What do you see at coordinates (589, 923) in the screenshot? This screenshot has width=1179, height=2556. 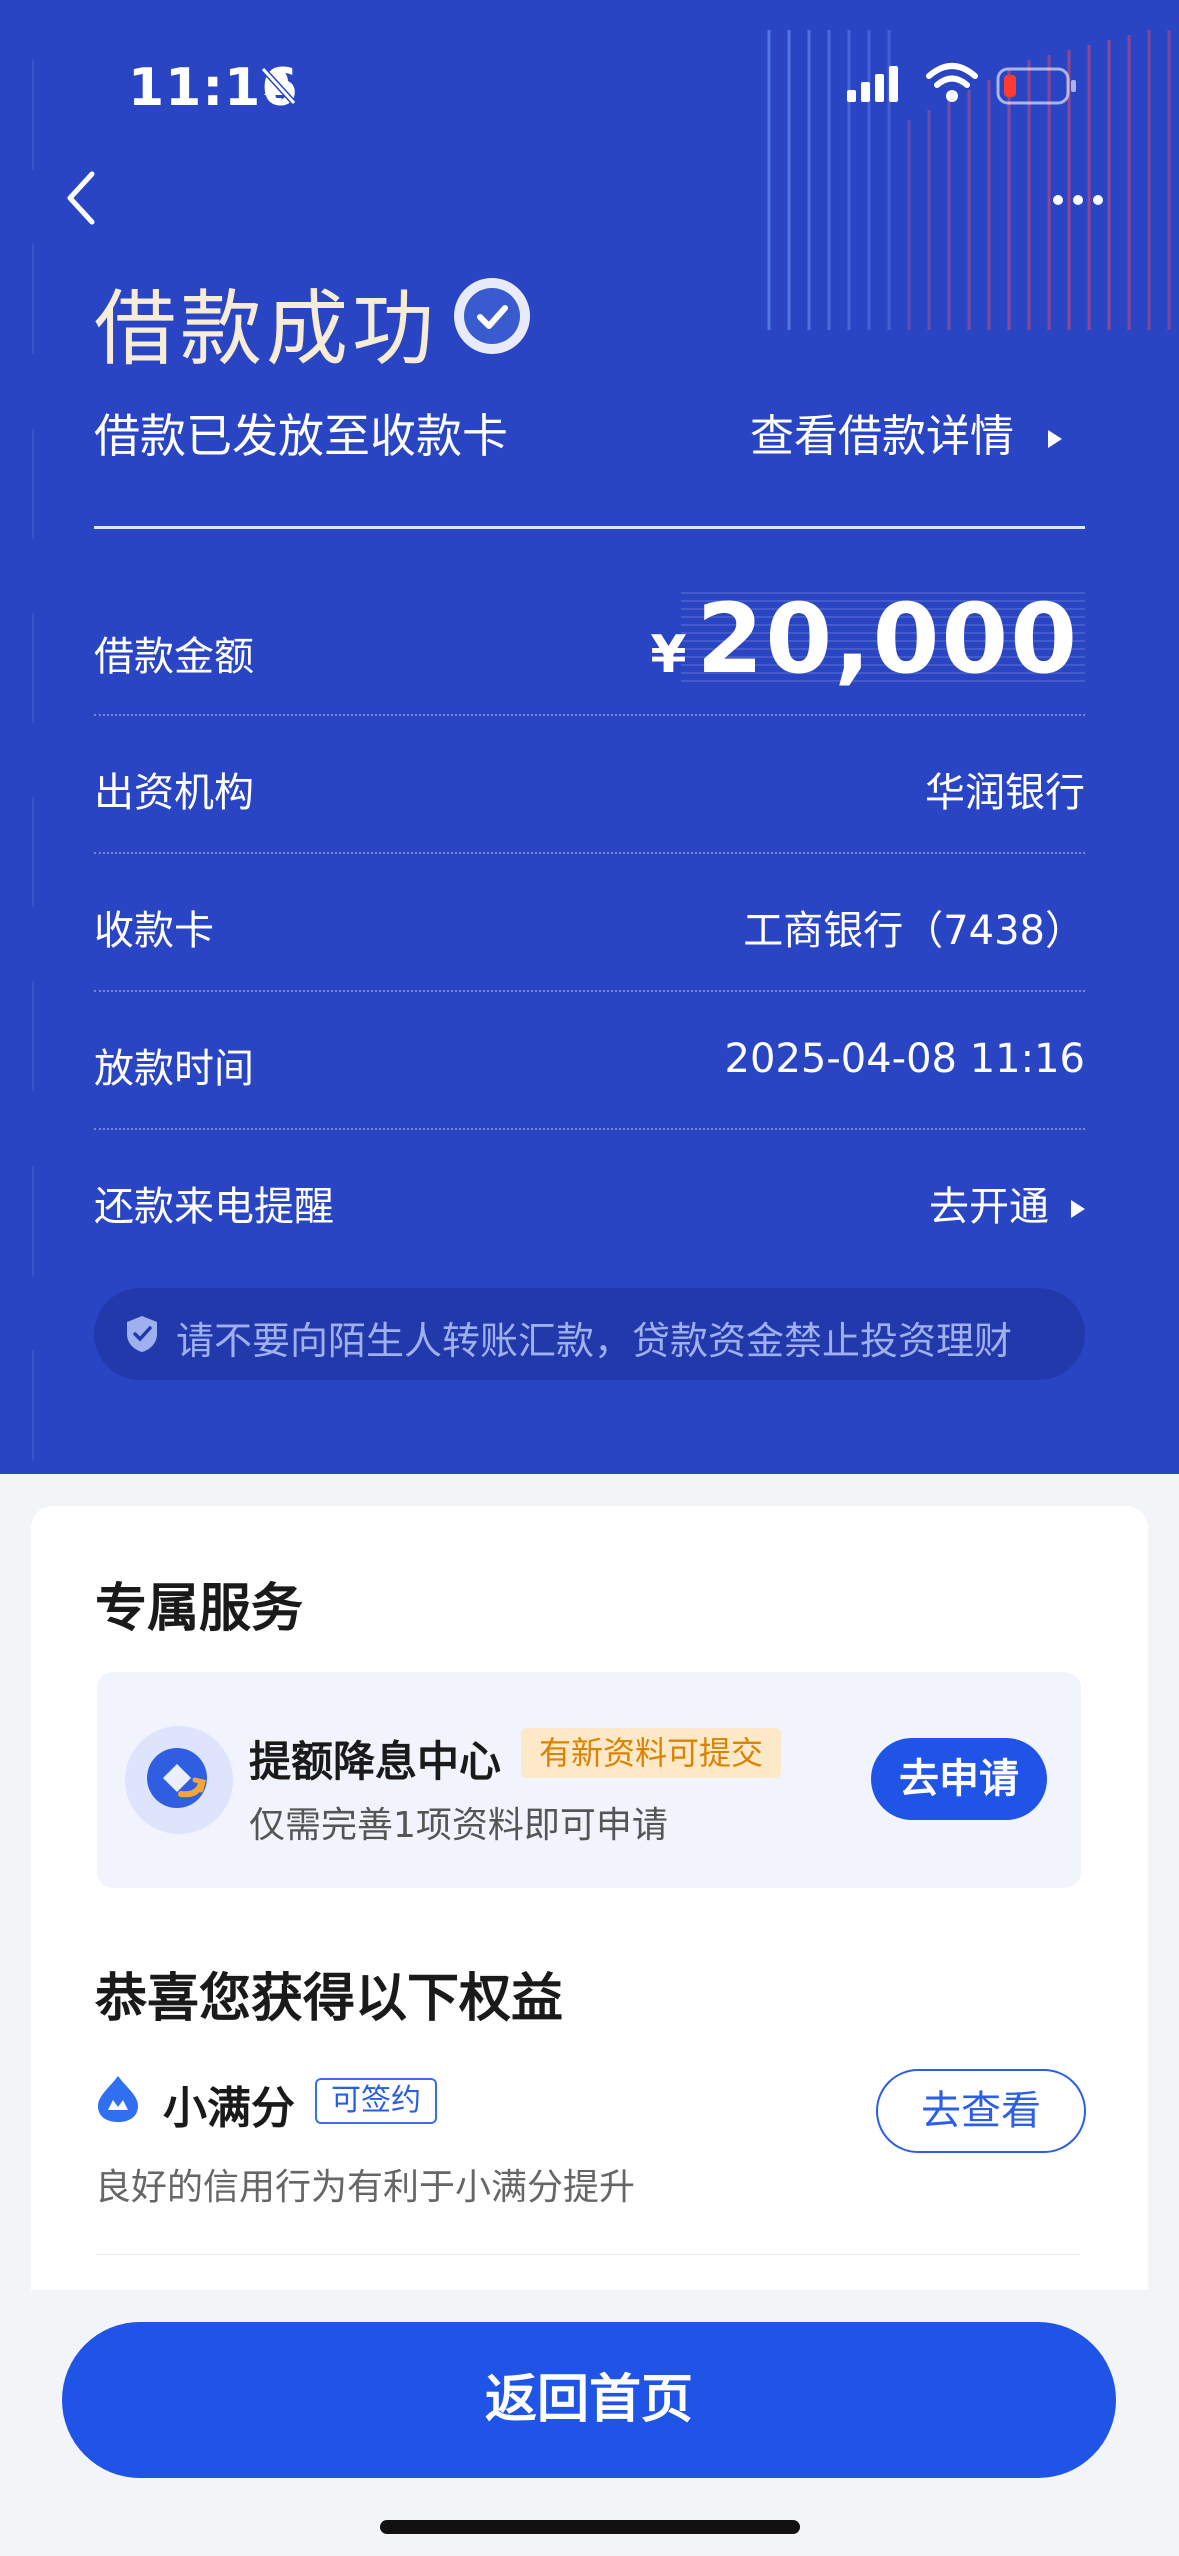 I see `receiving-card-row: 收款卡 工商银行（7438）` at bounding box center [589, 923].